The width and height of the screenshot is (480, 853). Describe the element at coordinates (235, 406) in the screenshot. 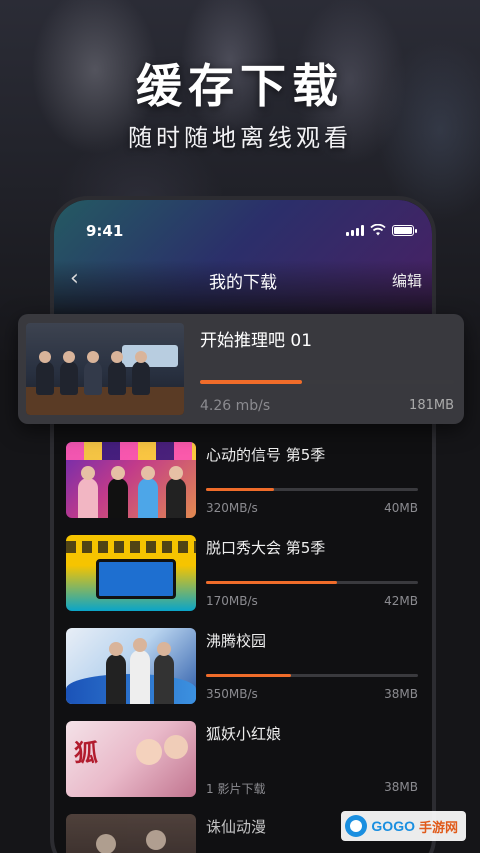

I see `download-speed: 4.26 mb/s` at that location.